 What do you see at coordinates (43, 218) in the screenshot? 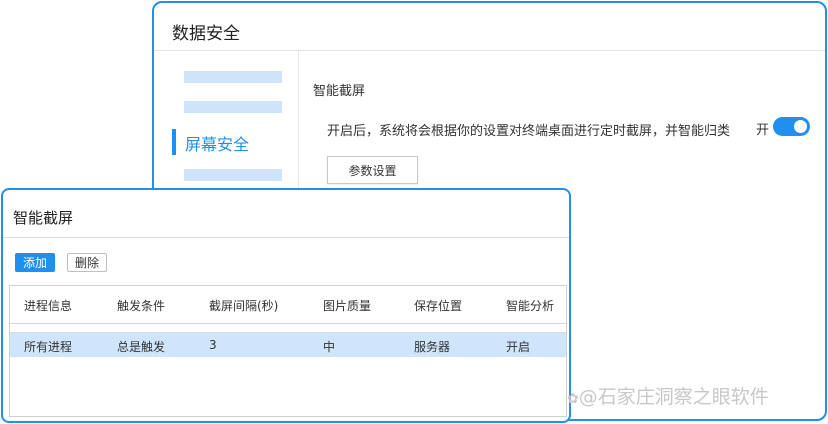
I see `window-title: 智能截屏` at bounding box center [43, 218].